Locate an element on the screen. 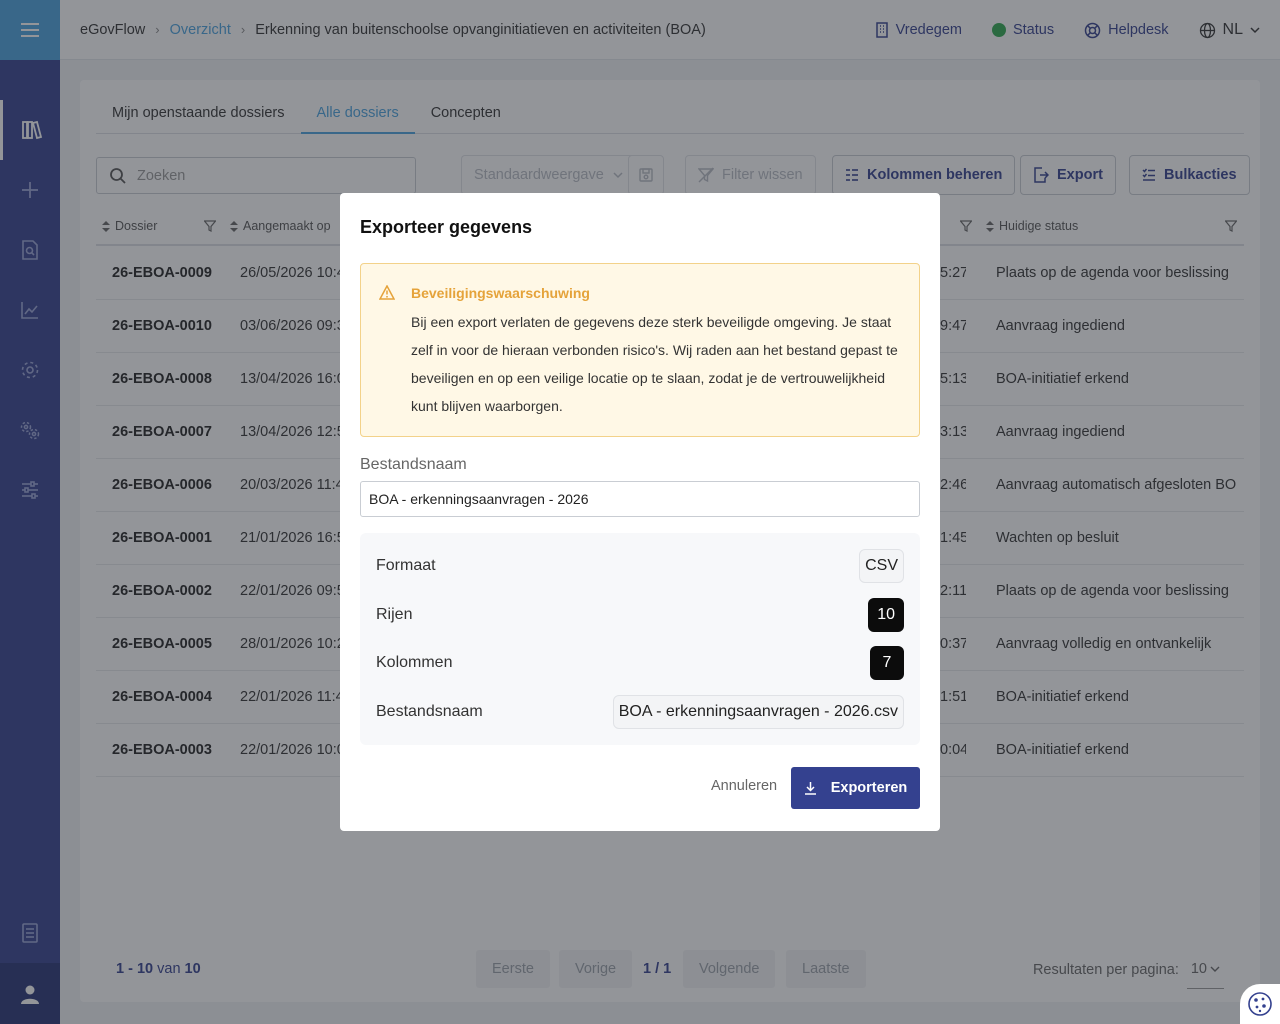 The height and width of the screenshot is (1024, 1280). cookie-settings-button is located at coordinates (1260, 1004).